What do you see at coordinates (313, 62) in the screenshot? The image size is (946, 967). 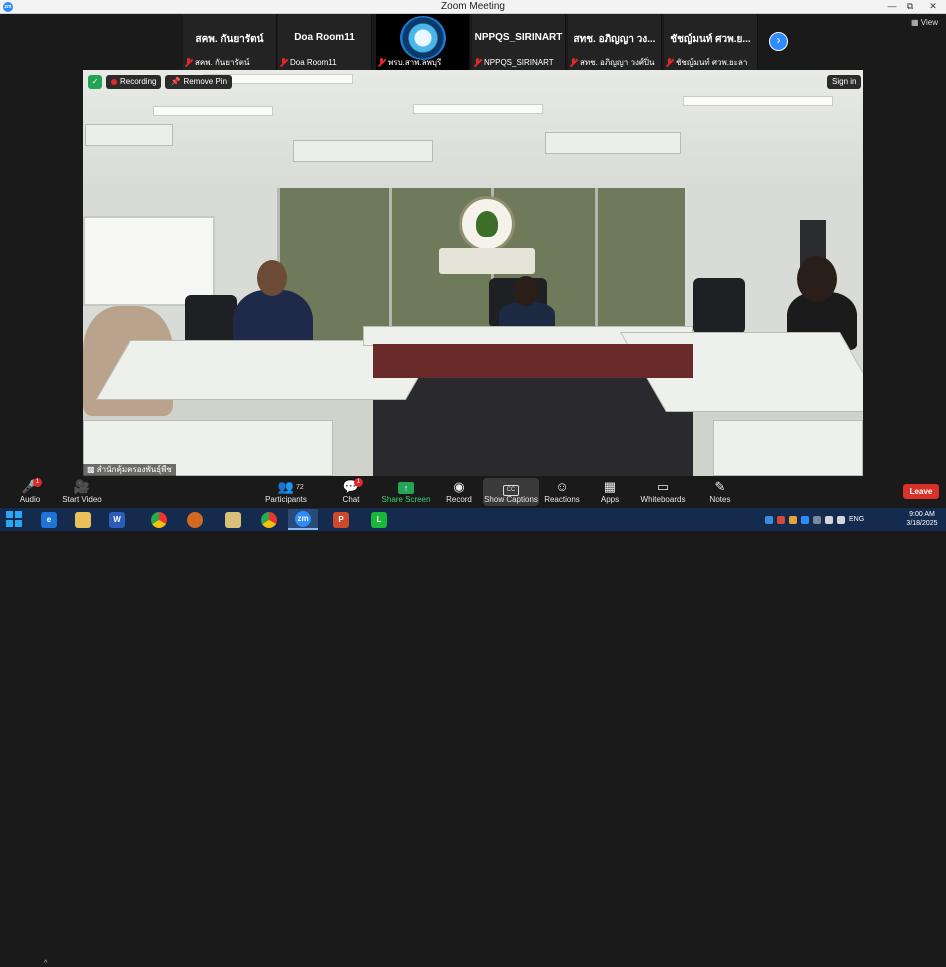 I see `participant-label: Doa Room11` at bounding box center [313, 62].